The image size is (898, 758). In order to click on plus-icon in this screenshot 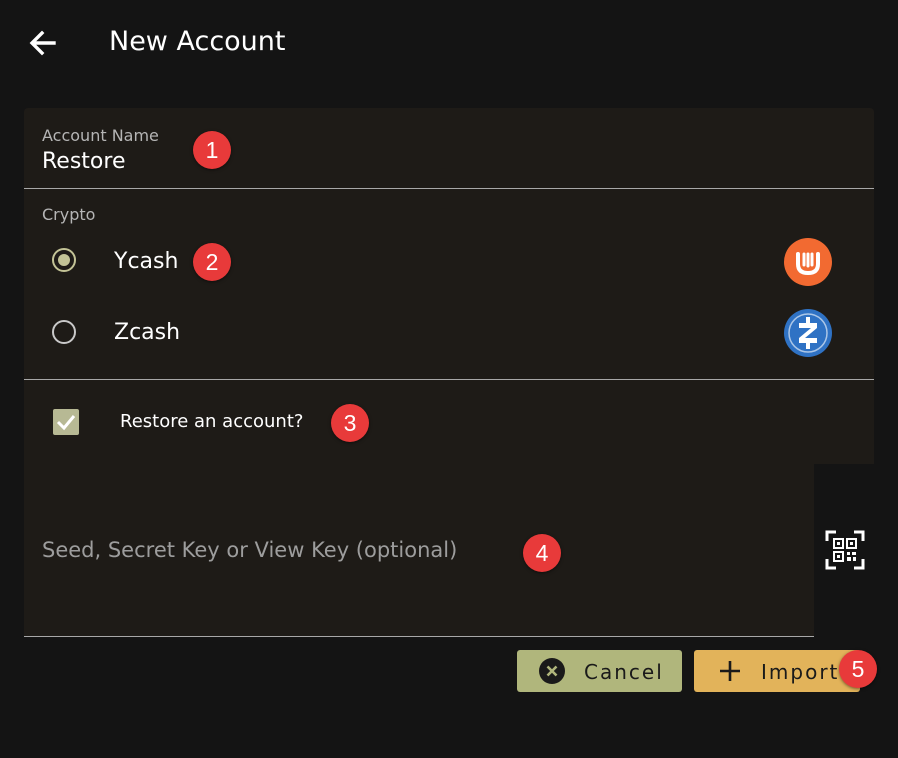, I will do `click(730, 671)`.